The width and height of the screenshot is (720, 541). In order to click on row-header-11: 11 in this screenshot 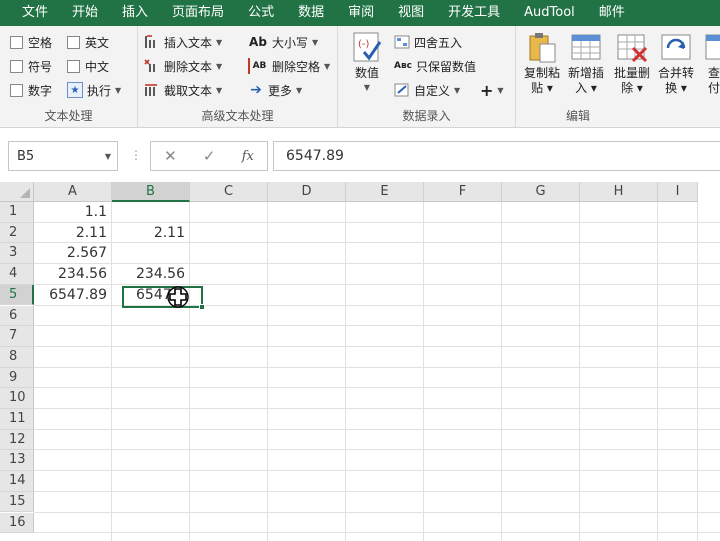, I will do `click(17, 419)`.